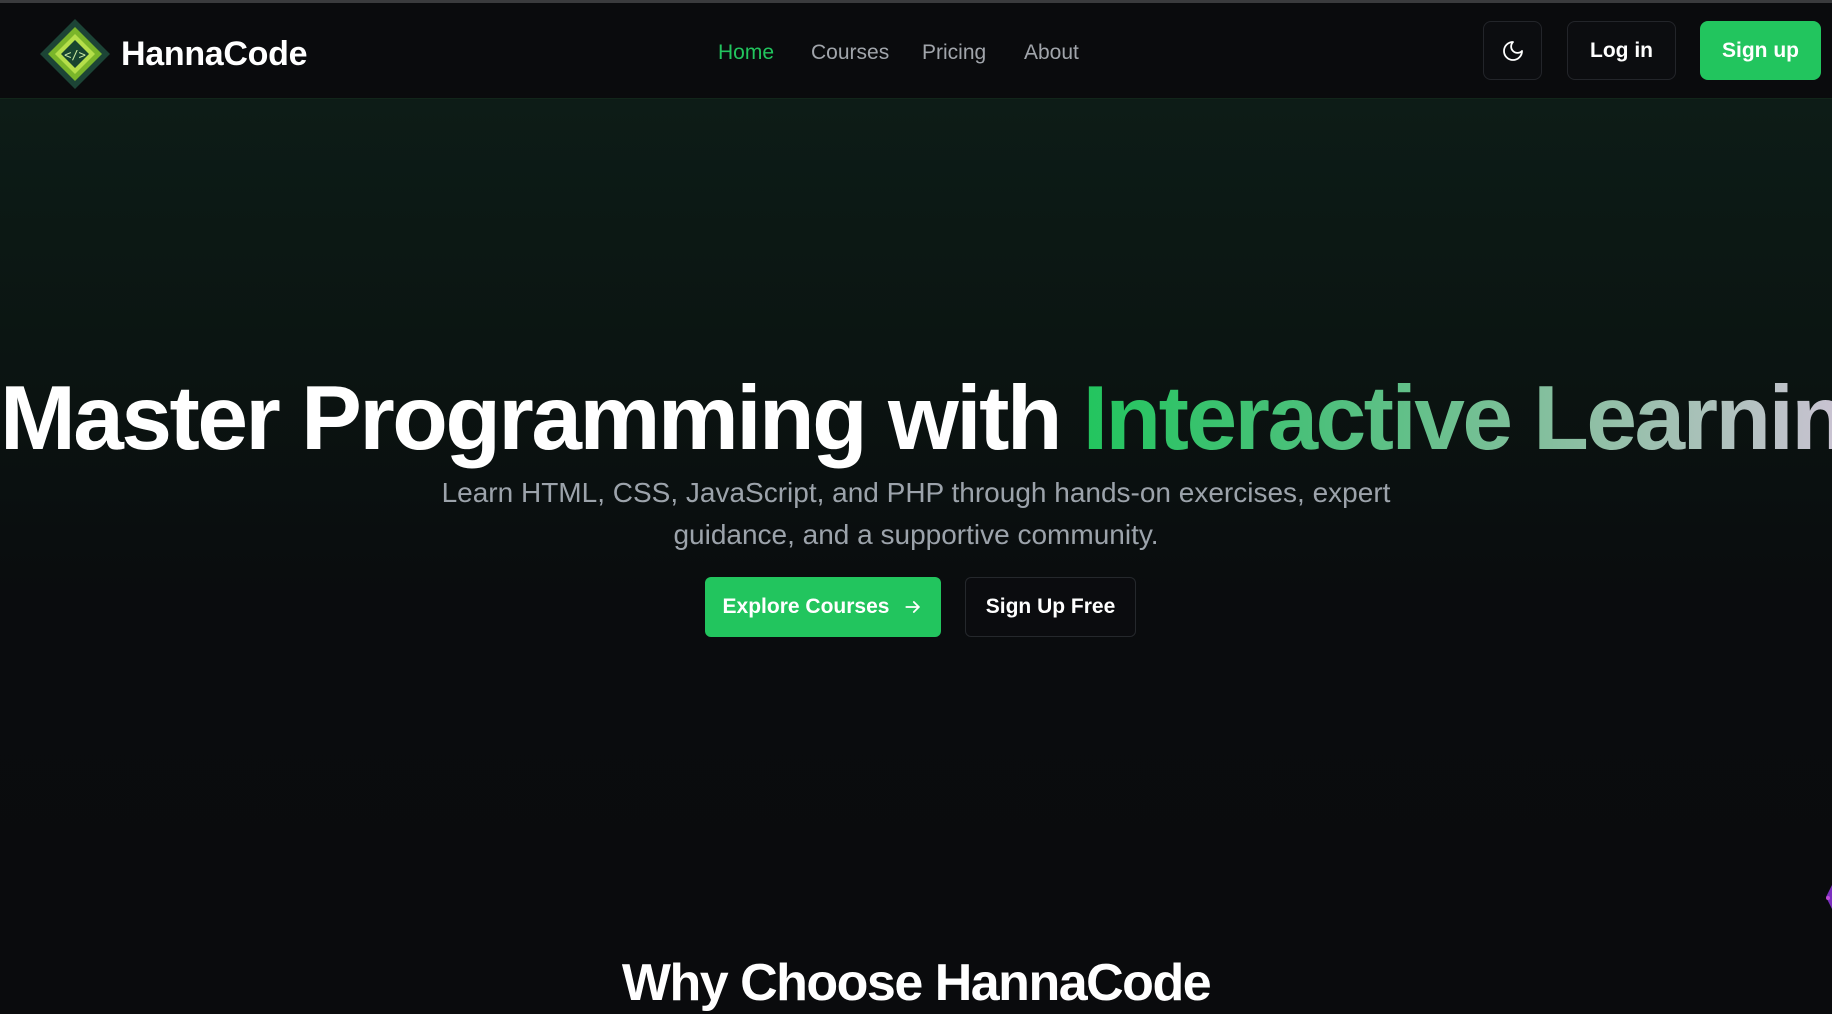  Describe the element at coordinates (916, 983) in the screenshot. I see `features-section-title: Why Choose HannaCode` at that location.